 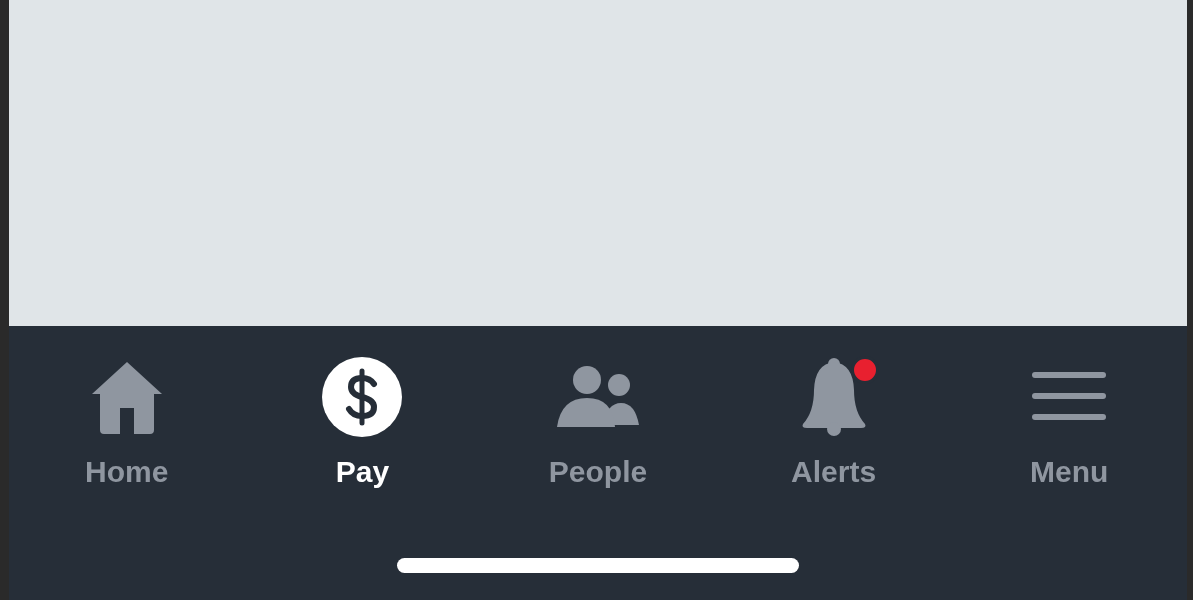 What do you see at coordinates (1069, 397) in the screenshot?
I see `menu-icon` at bounding box center [1069, 397].